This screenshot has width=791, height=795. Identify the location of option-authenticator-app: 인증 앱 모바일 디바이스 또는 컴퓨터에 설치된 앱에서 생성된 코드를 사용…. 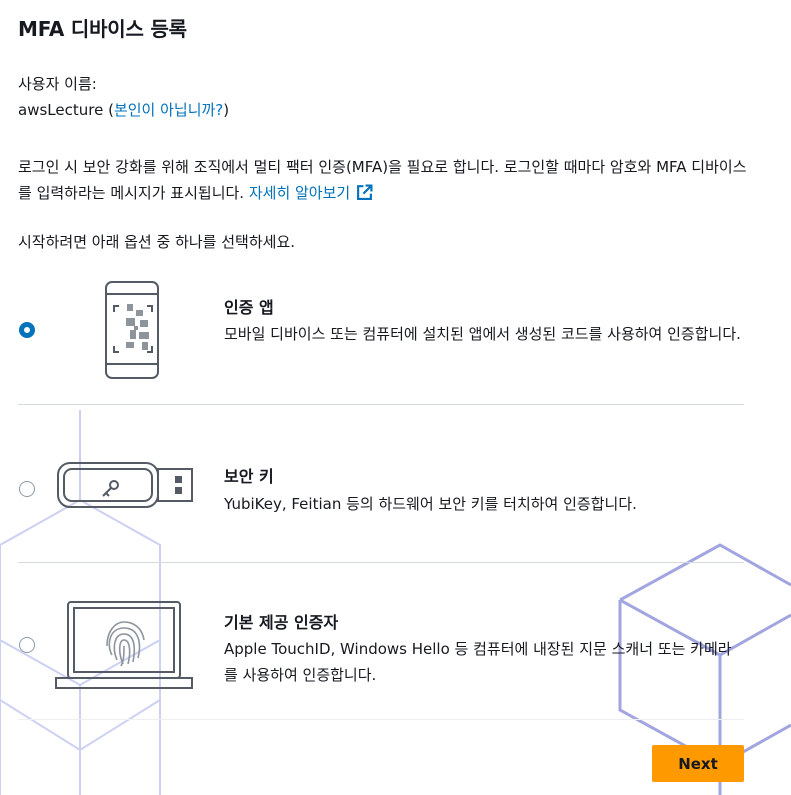
(381, 340).